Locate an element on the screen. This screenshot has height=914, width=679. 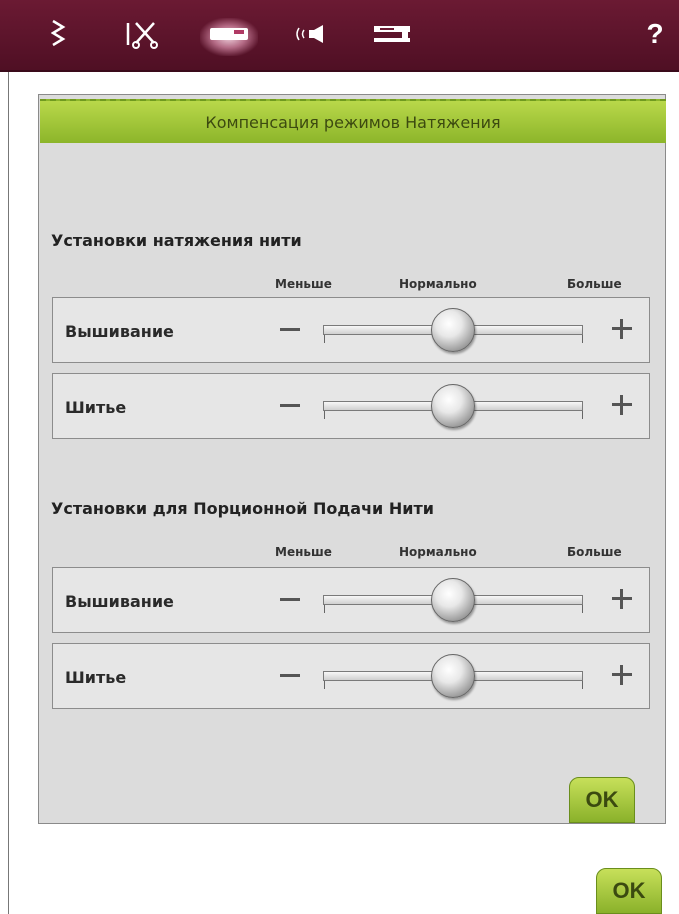
section-title-portion-feed: Установки для Порционной Подачи Нити is located at coordinates (242, 508).